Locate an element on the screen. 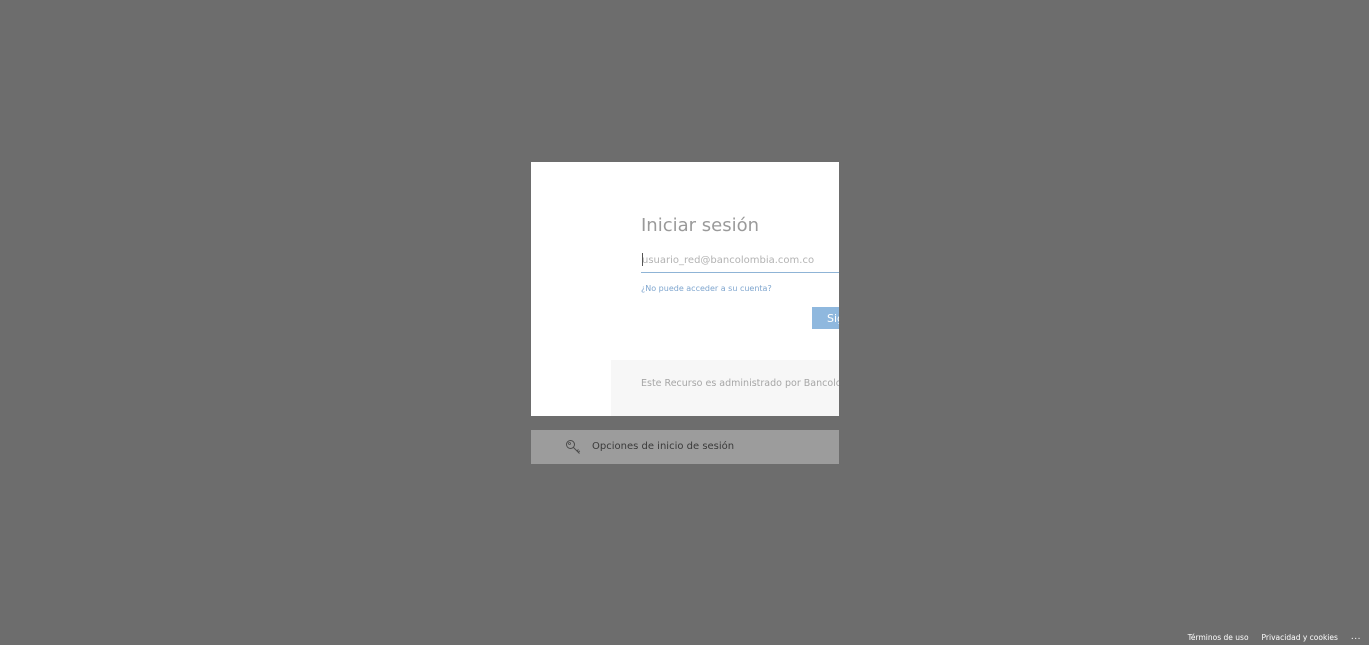 The width and height of the screenshot is (1369, 645). privacy-link: Privacidad y cookies is located at coordinates (1300, 637).